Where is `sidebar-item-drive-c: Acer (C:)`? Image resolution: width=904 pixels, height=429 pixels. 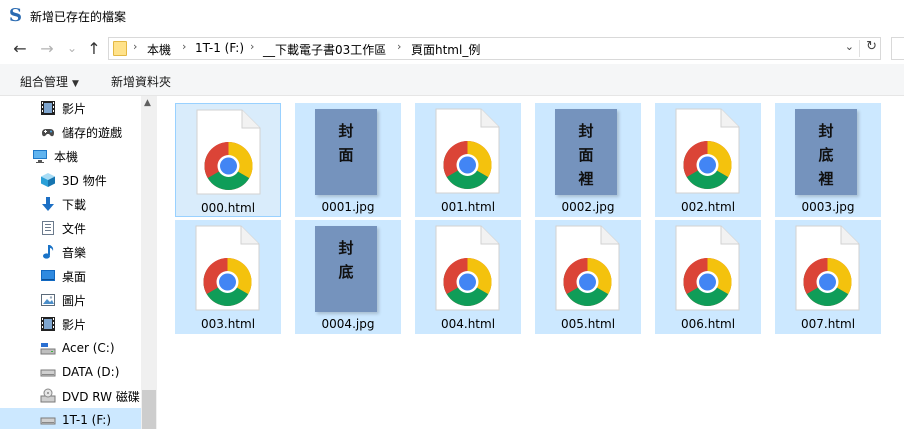
sidebar-item-drive-c: Acer (C:) is located at coordinates (70, 348).